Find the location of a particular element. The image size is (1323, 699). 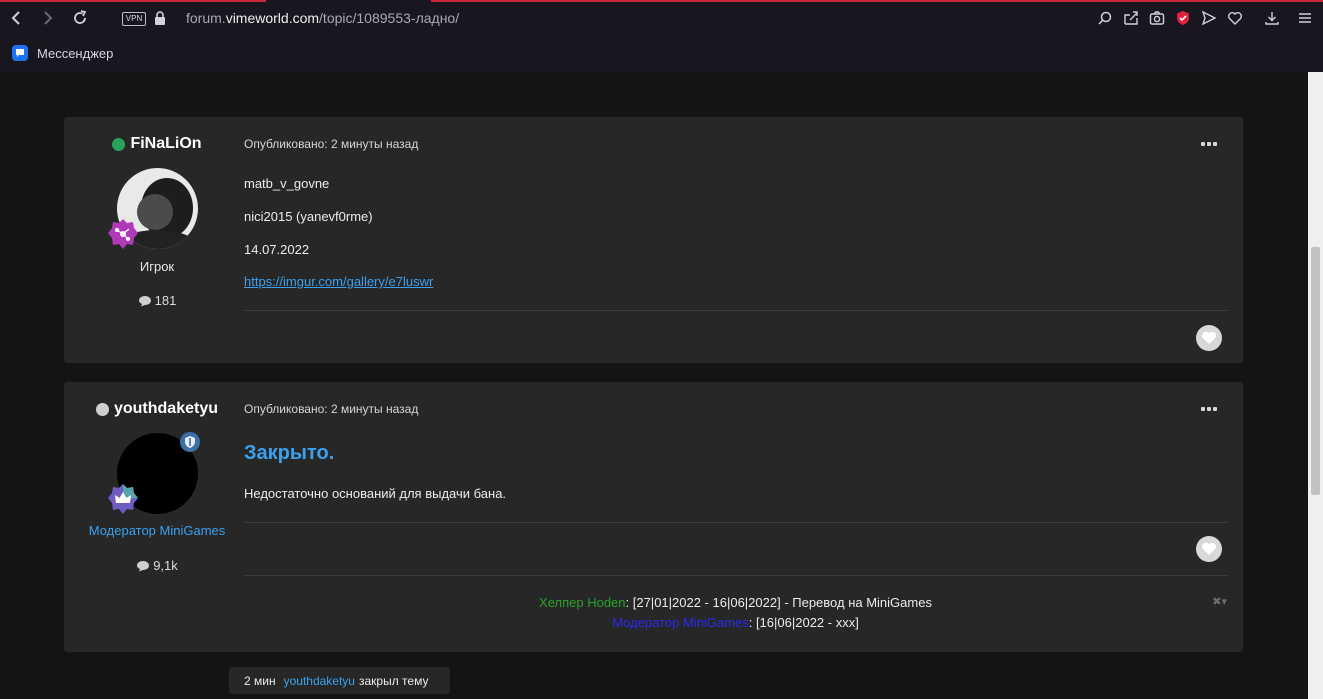

lock-icon is located at coordinates (160, 18).